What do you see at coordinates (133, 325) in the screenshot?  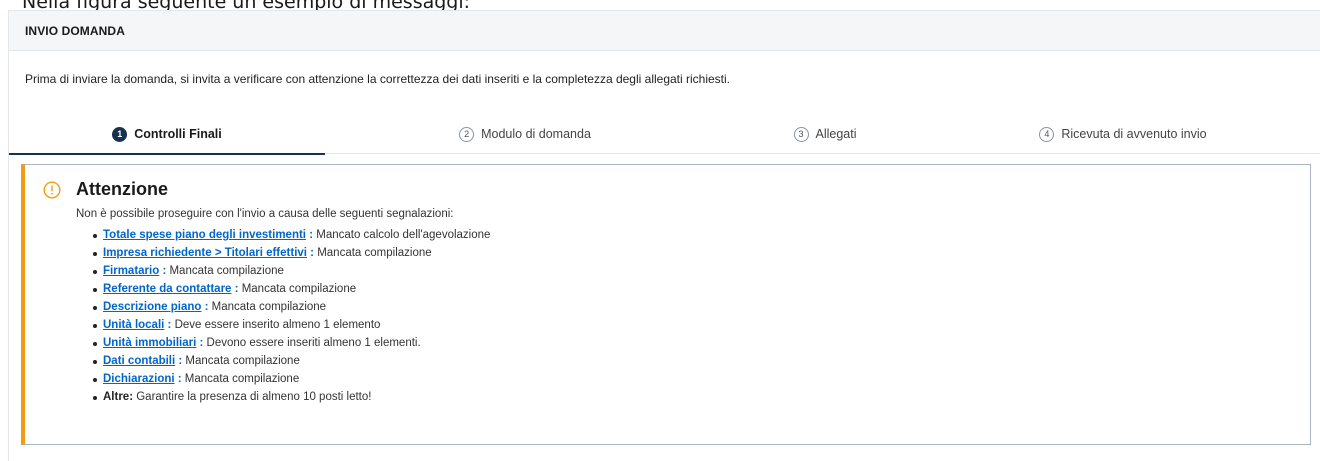 I see `issue-link-unita-locali: Unità locali` at bounding box center [133, 325].